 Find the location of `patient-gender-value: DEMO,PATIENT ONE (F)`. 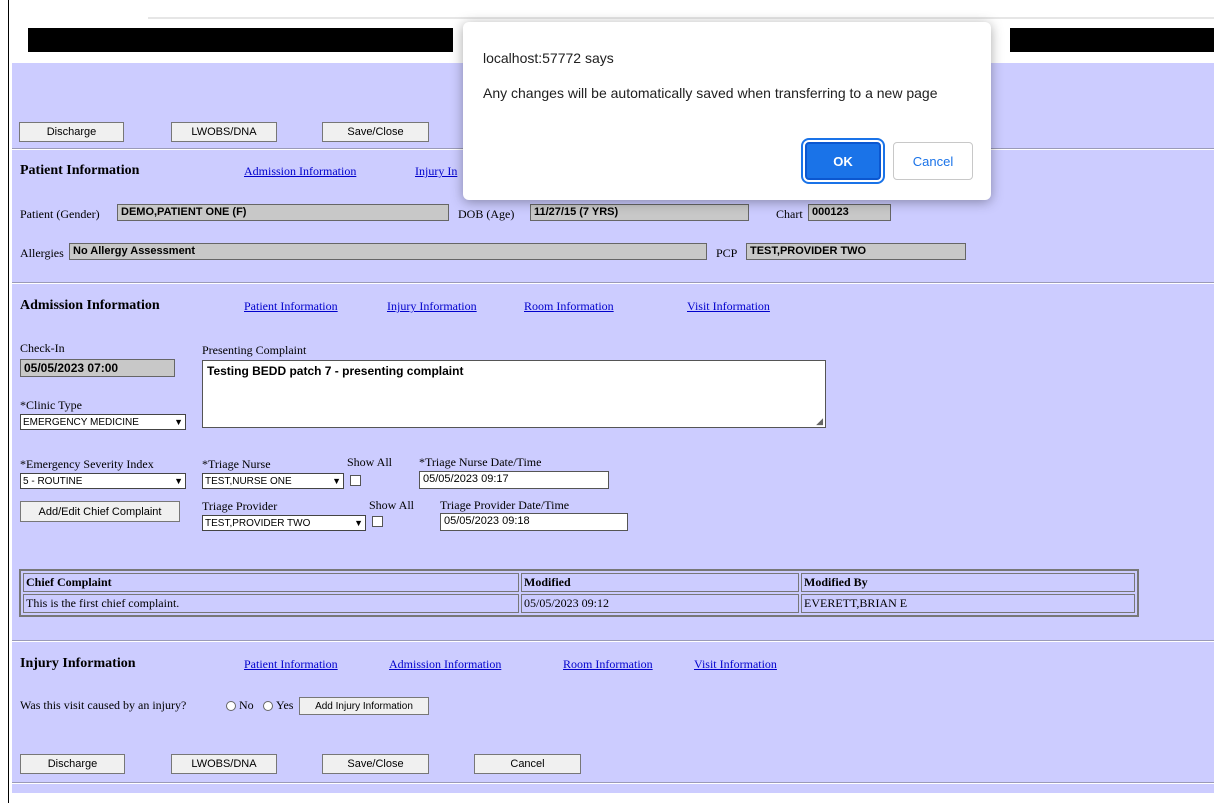

patient-gender-value: DEMO,PATIENT ONE (F) is located at coordinates (283, 212).